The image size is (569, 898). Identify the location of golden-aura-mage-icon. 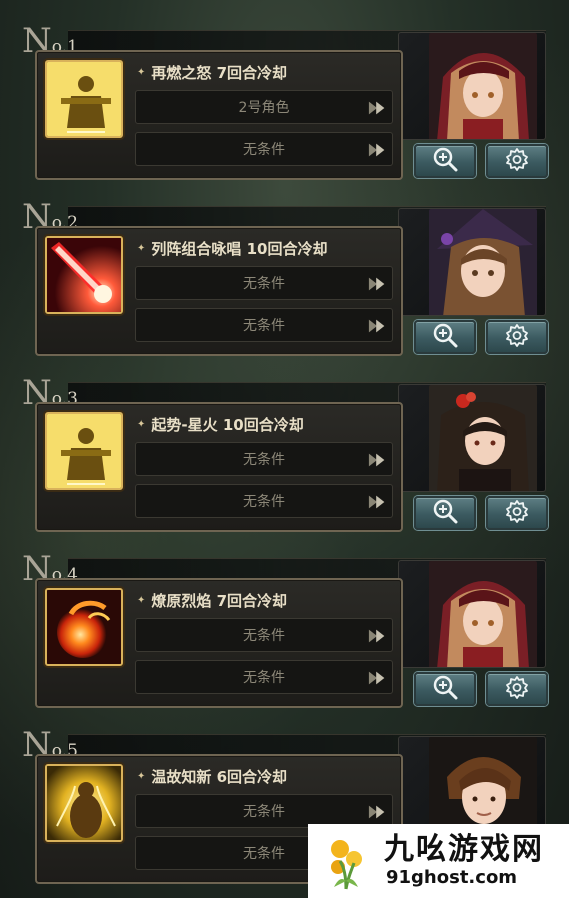
(84, 803).